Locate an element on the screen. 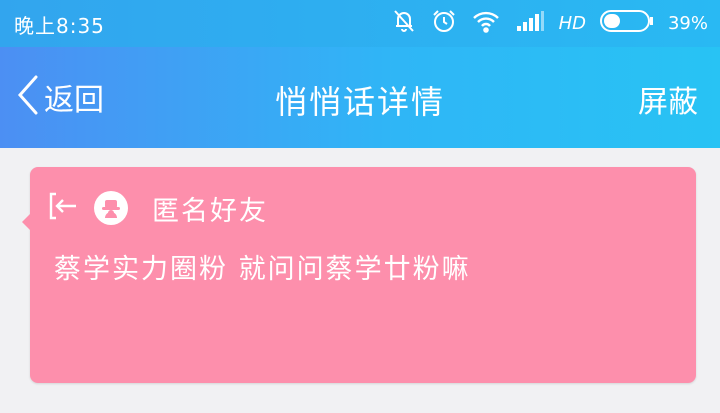 The image size is (720, 413). card-header: 匿名好友 is located at coordinates (158, 208).